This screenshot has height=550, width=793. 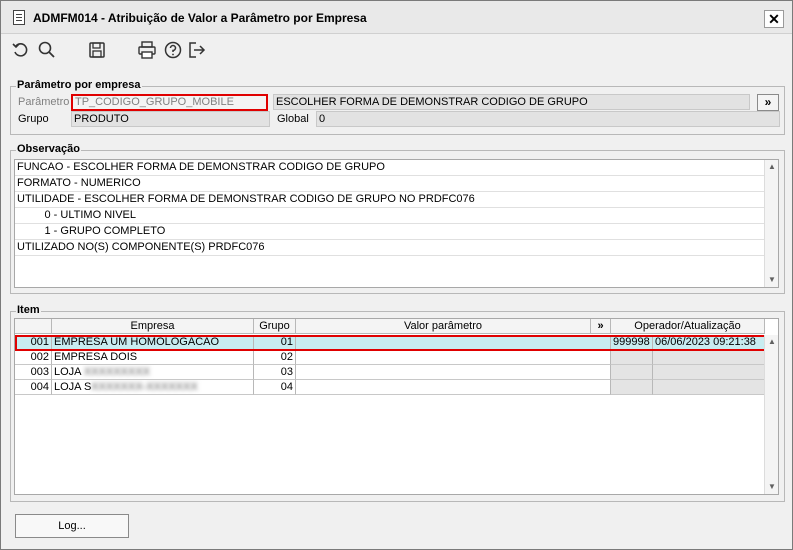 What do you see at coordinates (774, 19) in the screenshot?
I see `close-button: ✕` at bounding box center [774, 19].